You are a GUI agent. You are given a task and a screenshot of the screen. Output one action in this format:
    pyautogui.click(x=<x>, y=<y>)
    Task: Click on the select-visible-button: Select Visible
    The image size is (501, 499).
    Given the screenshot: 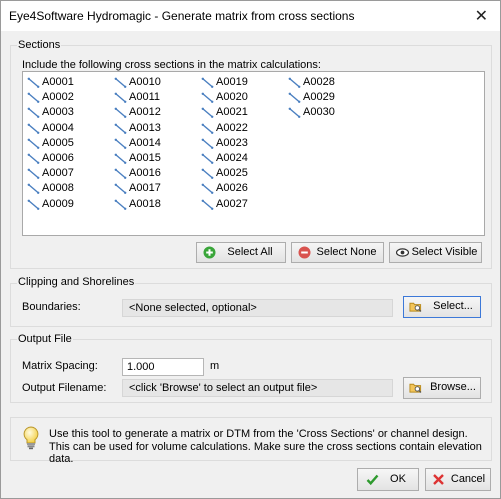 What is the action you would take?
    pyautogui.click(x=435, y=252)
    